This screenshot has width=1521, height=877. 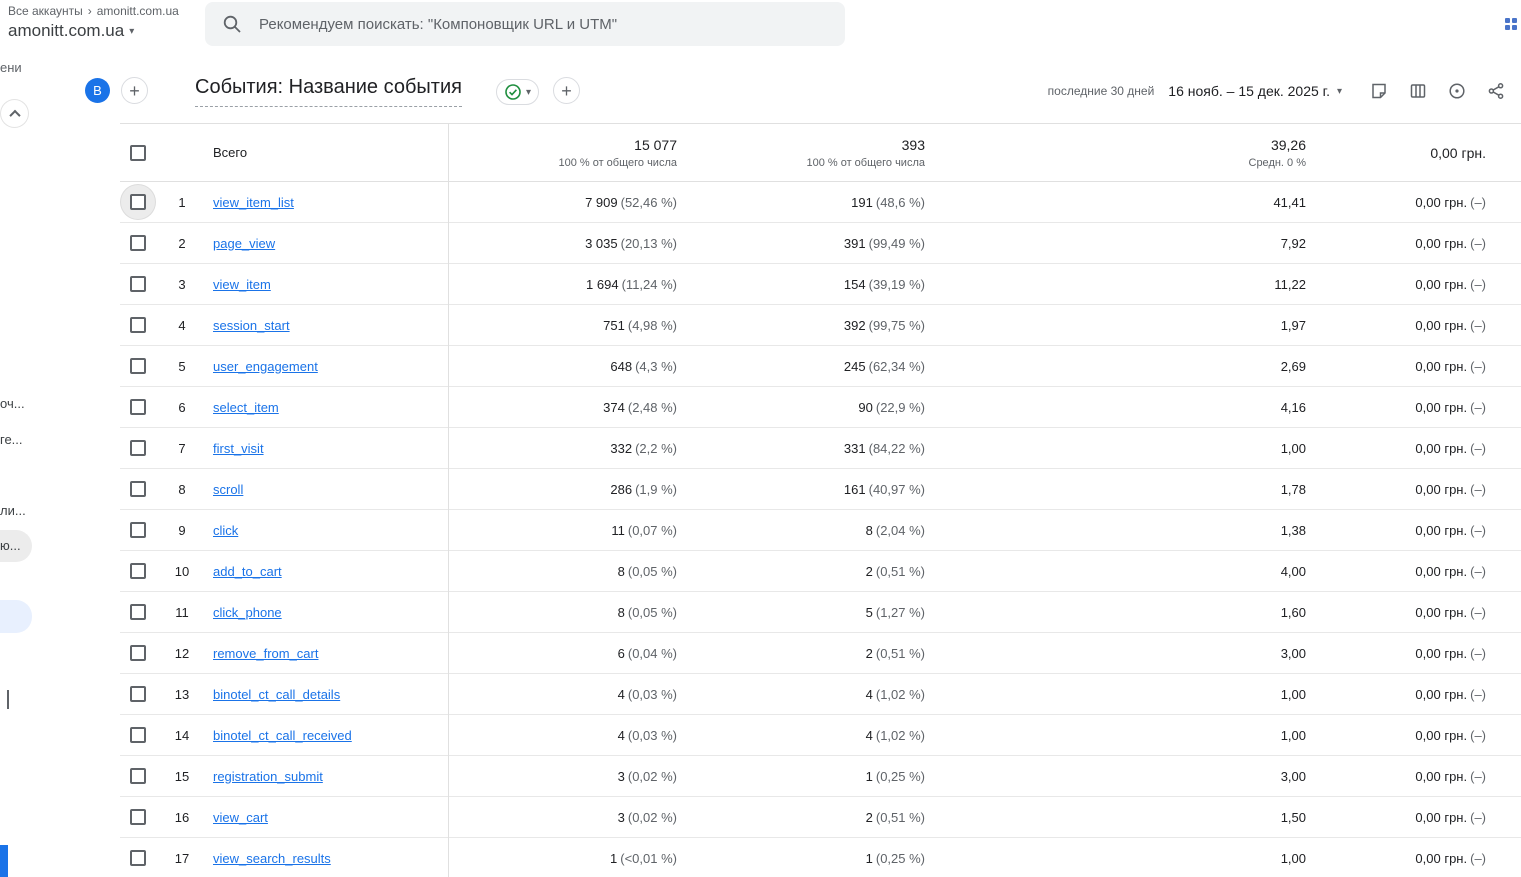 What do you see at coordinates (913, 144) in the screenshot?
I see `total-users: 393` at bounding box center [913, 144].